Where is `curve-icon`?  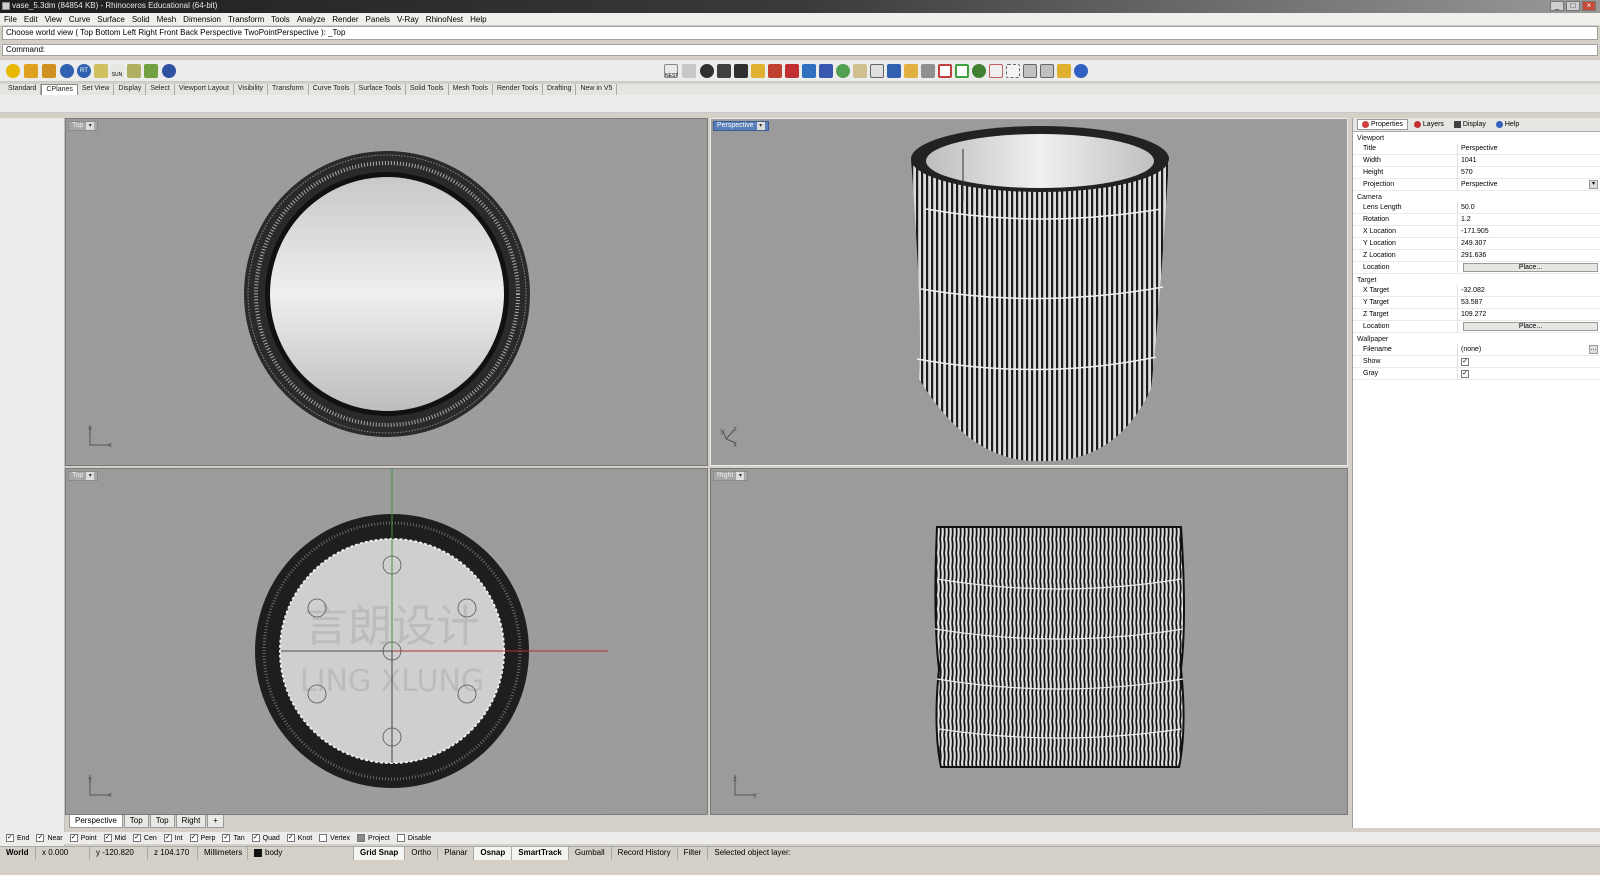 curve-icon is located at coordinates (860, 71).